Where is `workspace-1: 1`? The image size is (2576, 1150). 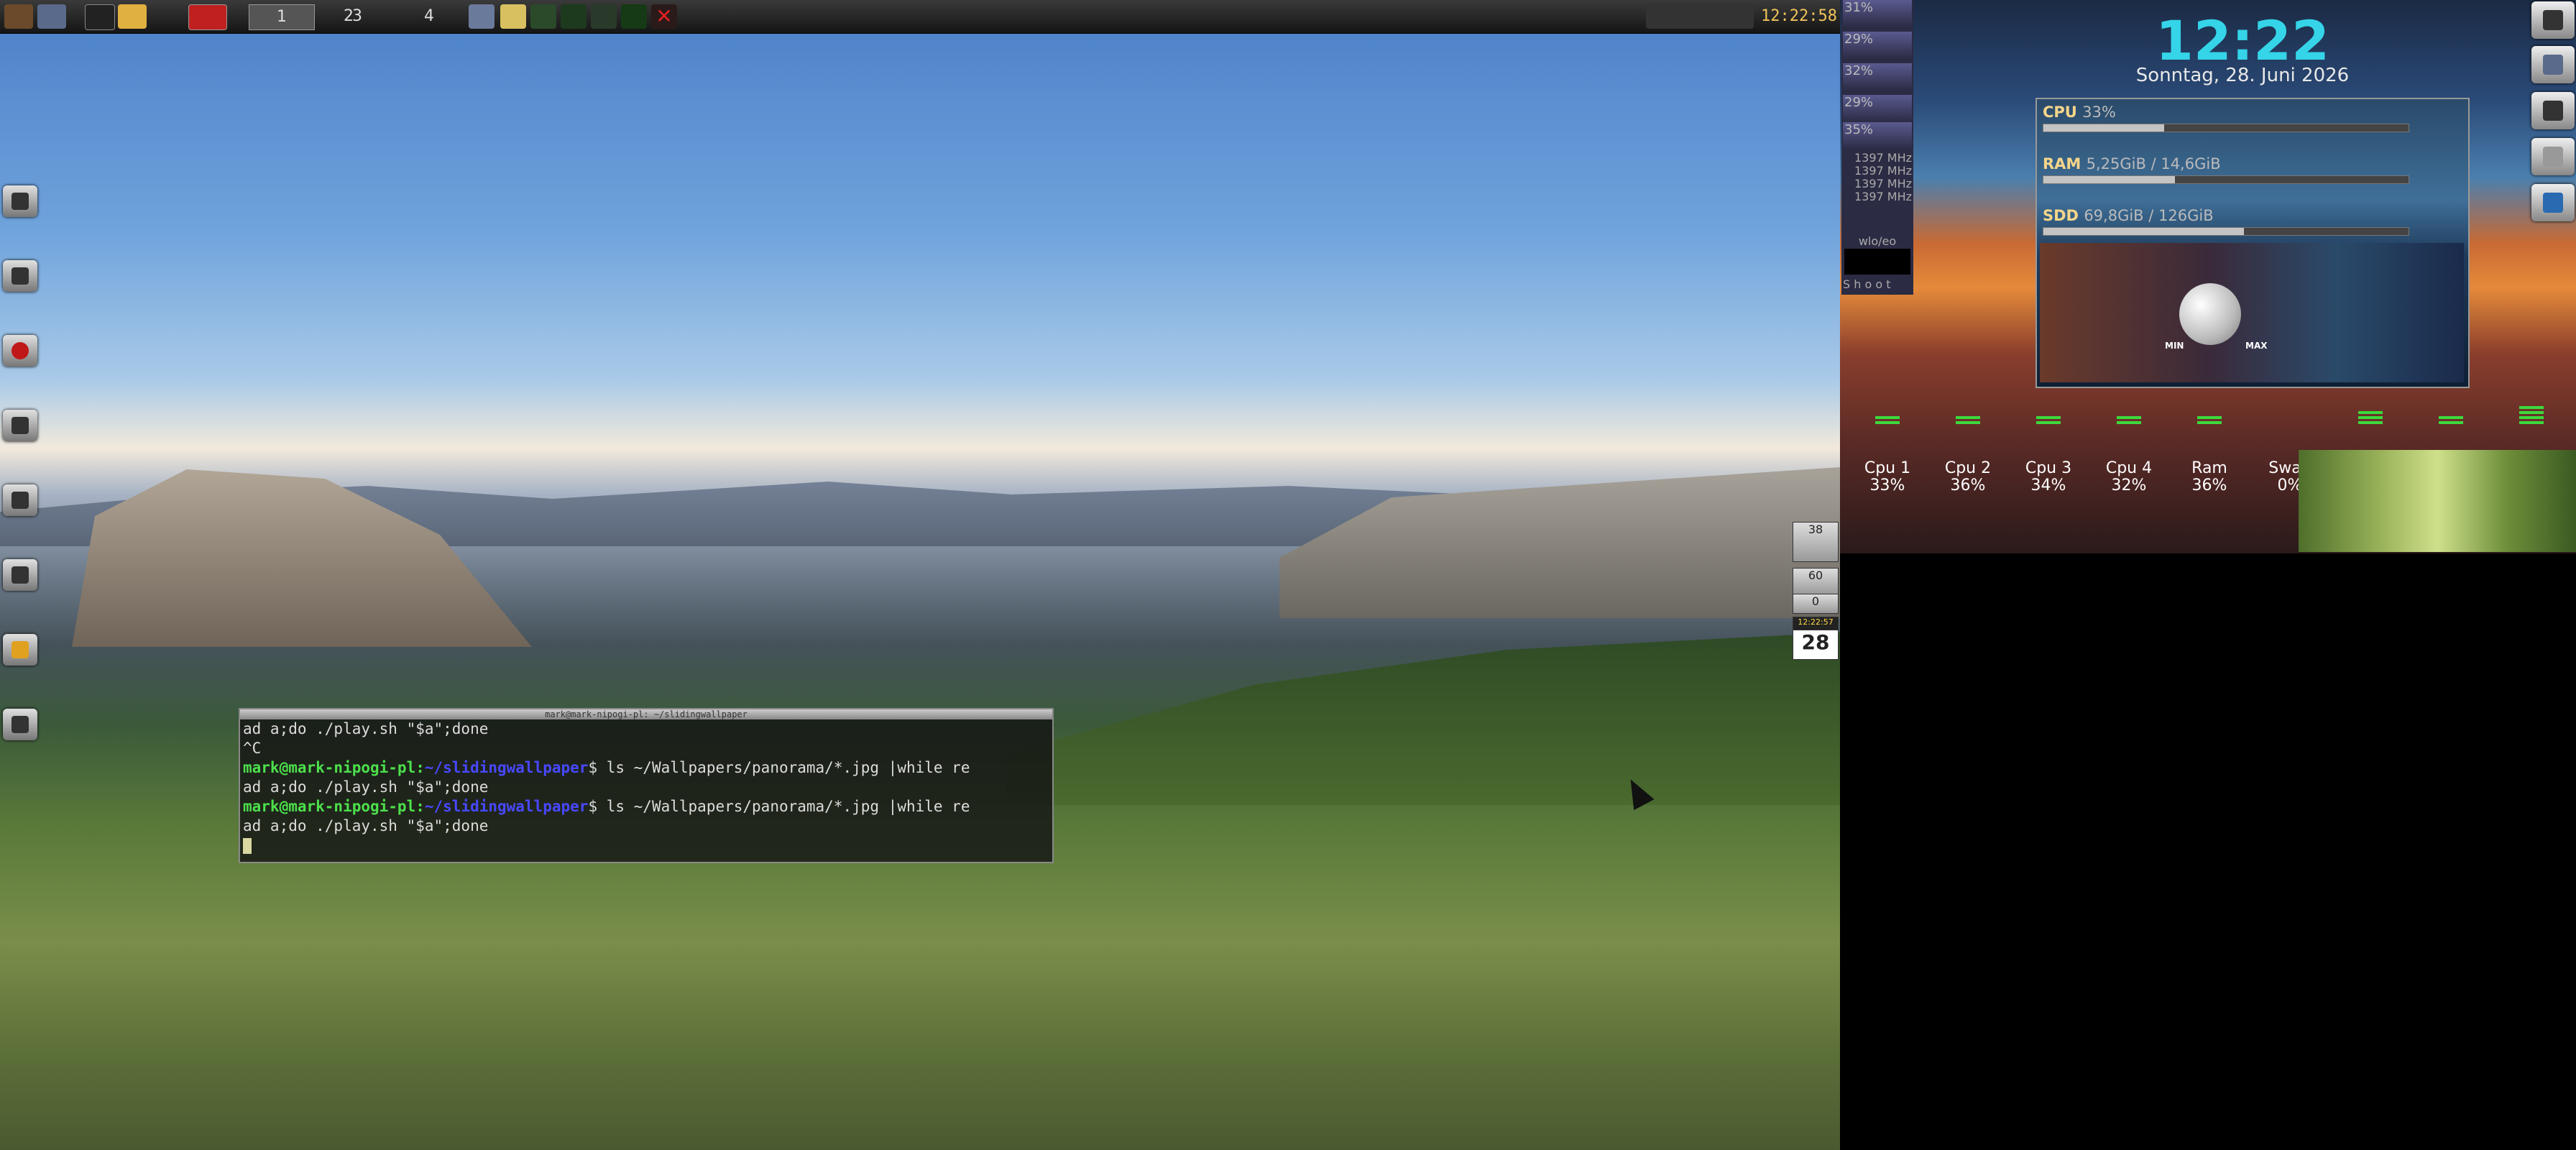 workspace-1: 1 is located at coordinates (282, 17).